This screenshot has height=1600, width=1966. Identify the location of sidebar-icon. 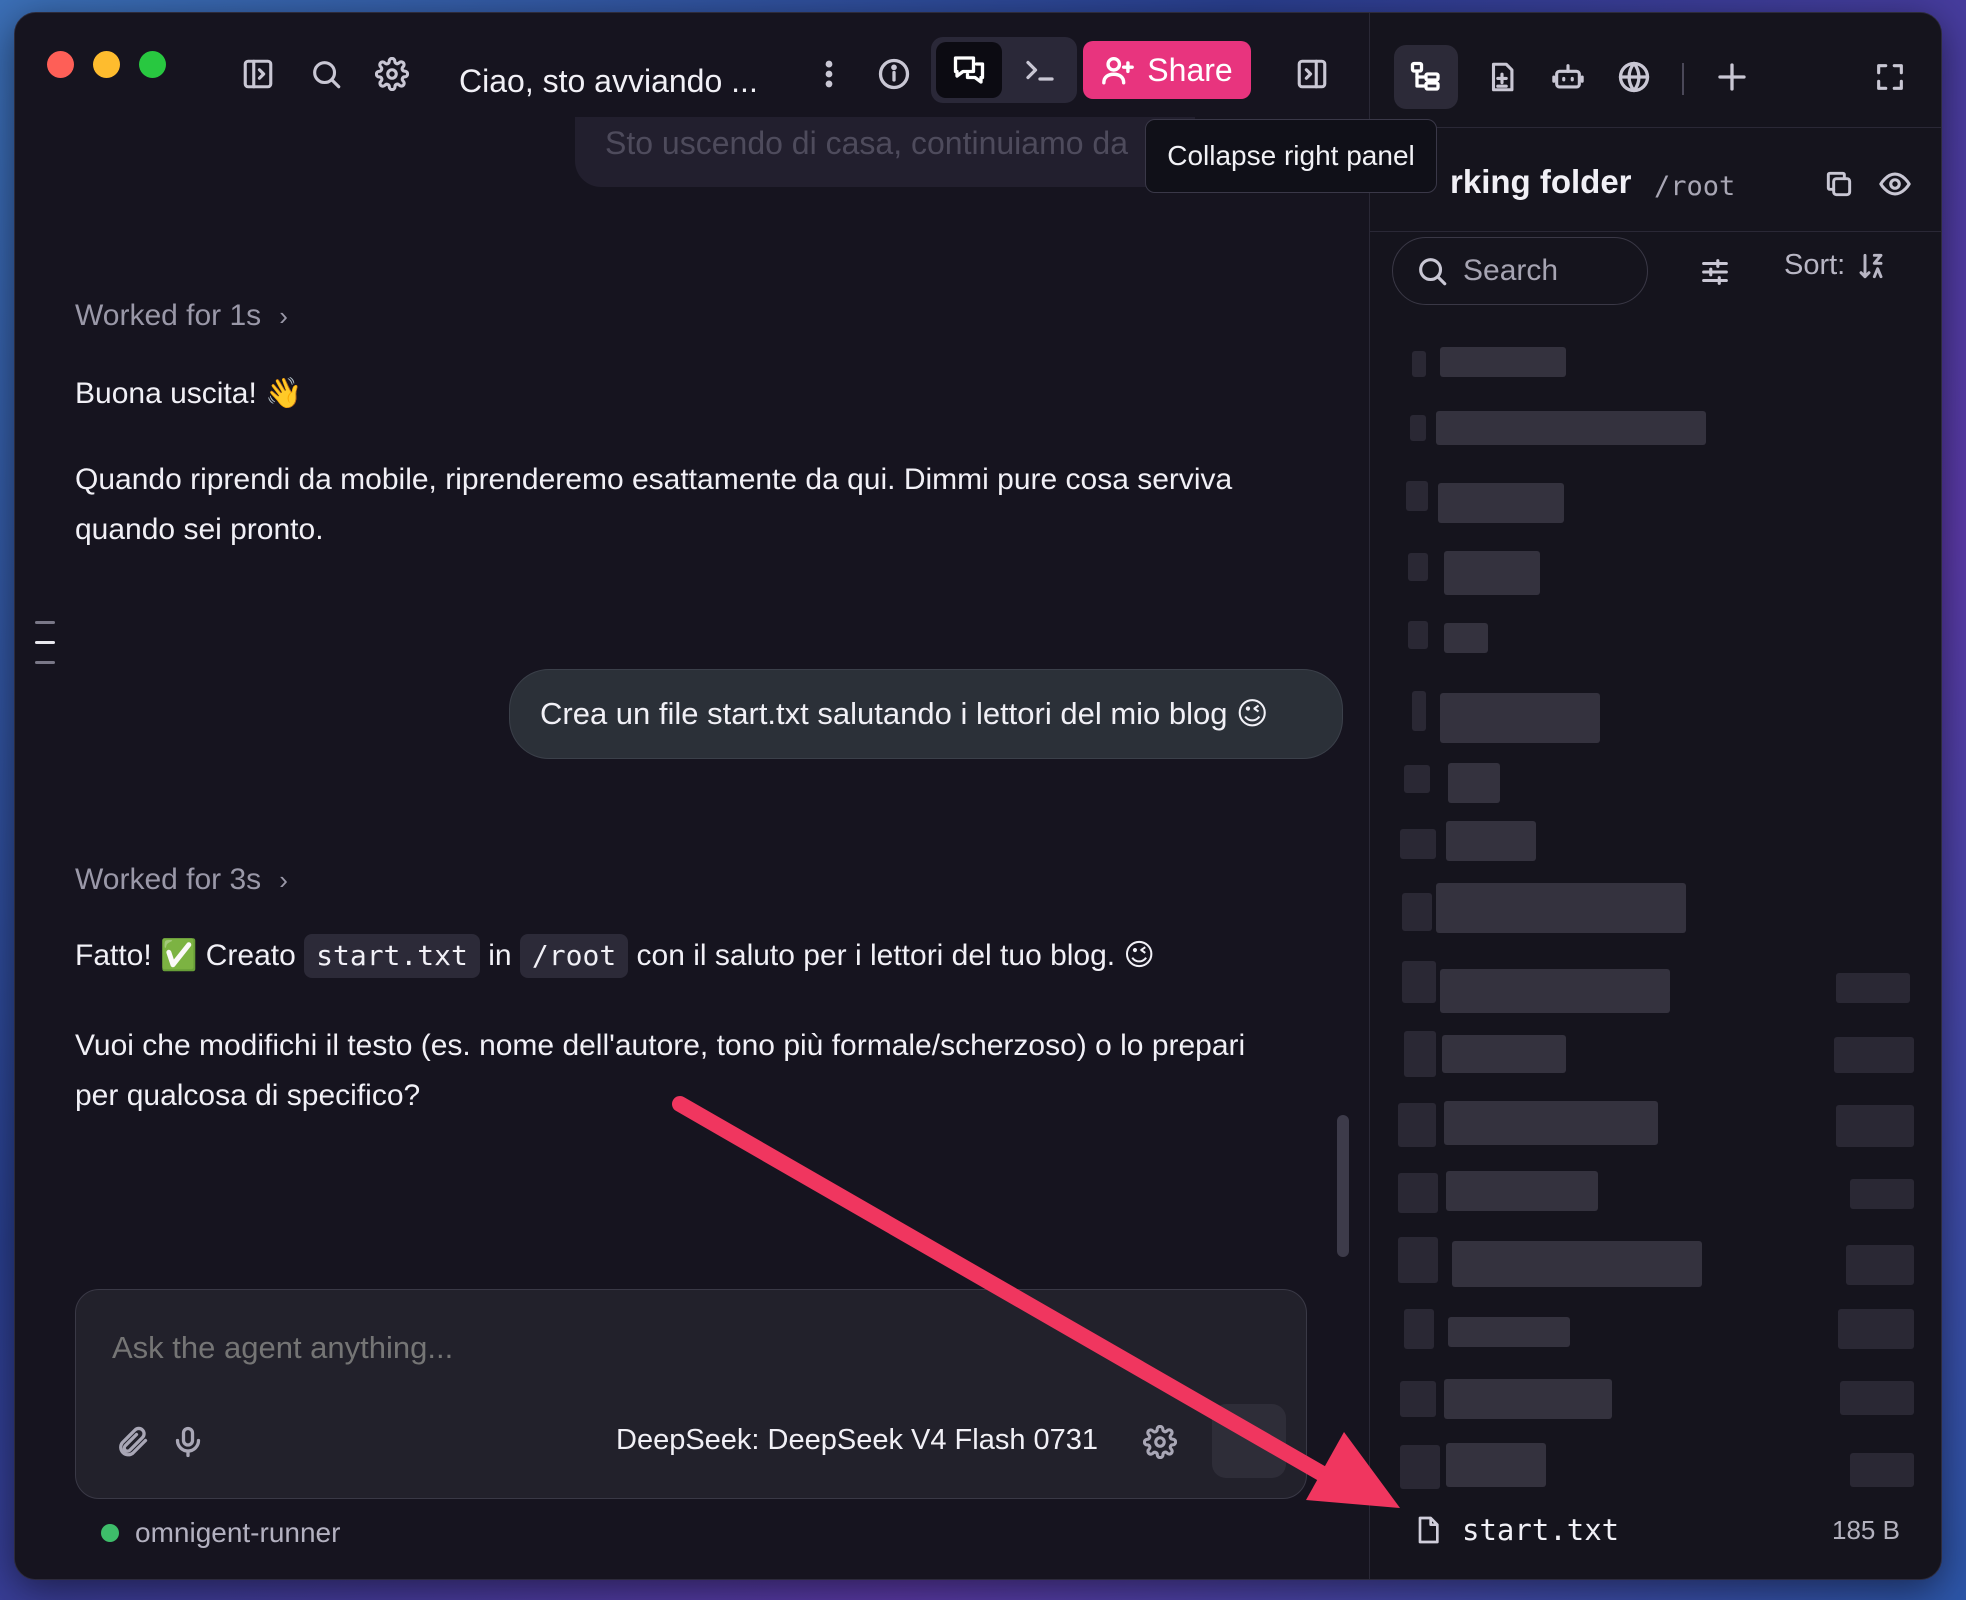
(258, 74).